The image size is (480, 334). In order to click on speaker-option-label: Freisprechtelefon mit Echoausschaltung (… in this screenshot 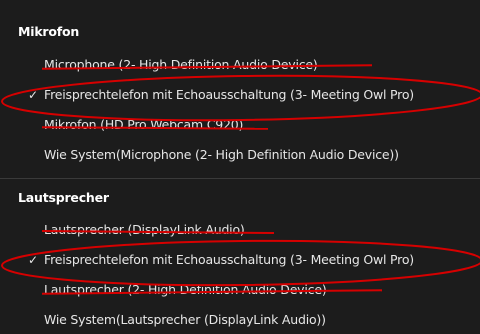, I will do `click(229, 259)`.